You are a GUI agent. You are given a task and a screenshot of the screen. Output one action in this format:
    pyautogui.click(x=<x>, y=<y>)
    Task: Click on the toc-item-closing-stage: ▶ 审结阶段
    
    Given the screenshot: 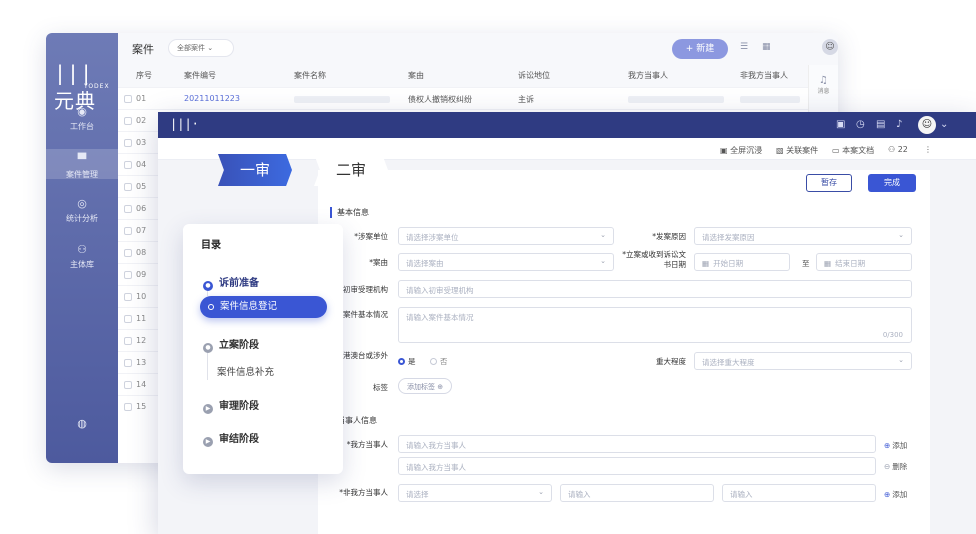 What is the action you would take?
    pyautogui.click(x=231, y=438)
    